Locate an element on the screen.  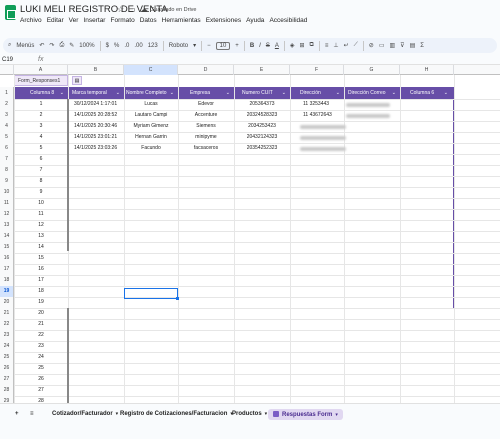
sheet-tab: Registro de Cotizaciones/Facturacion ▾ is located at coordinates (176, 414).